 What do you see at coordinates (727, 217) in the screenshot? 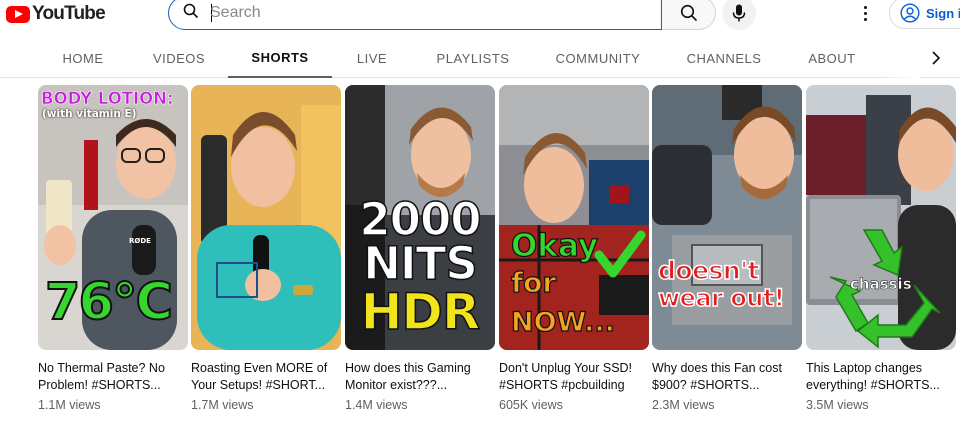
I see `short-thumbnail: doesn't wear out!` at bounding box center [727, 217].